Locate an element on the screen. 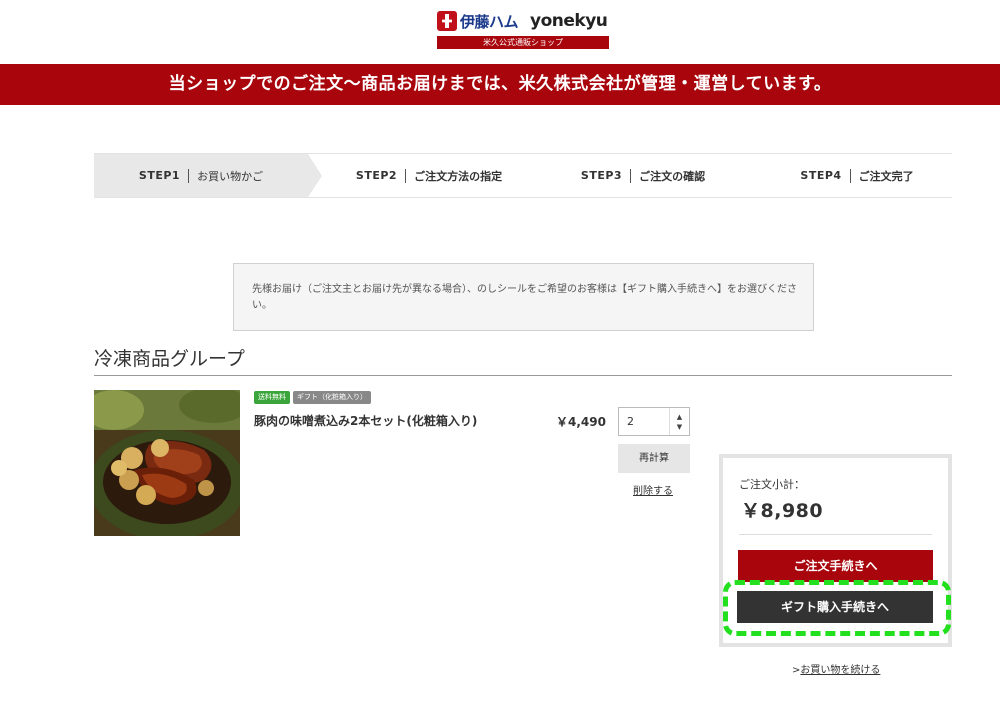 The image size is (1000, 704). recalculate-button: 再計算 is located at coordinates (654, 458).